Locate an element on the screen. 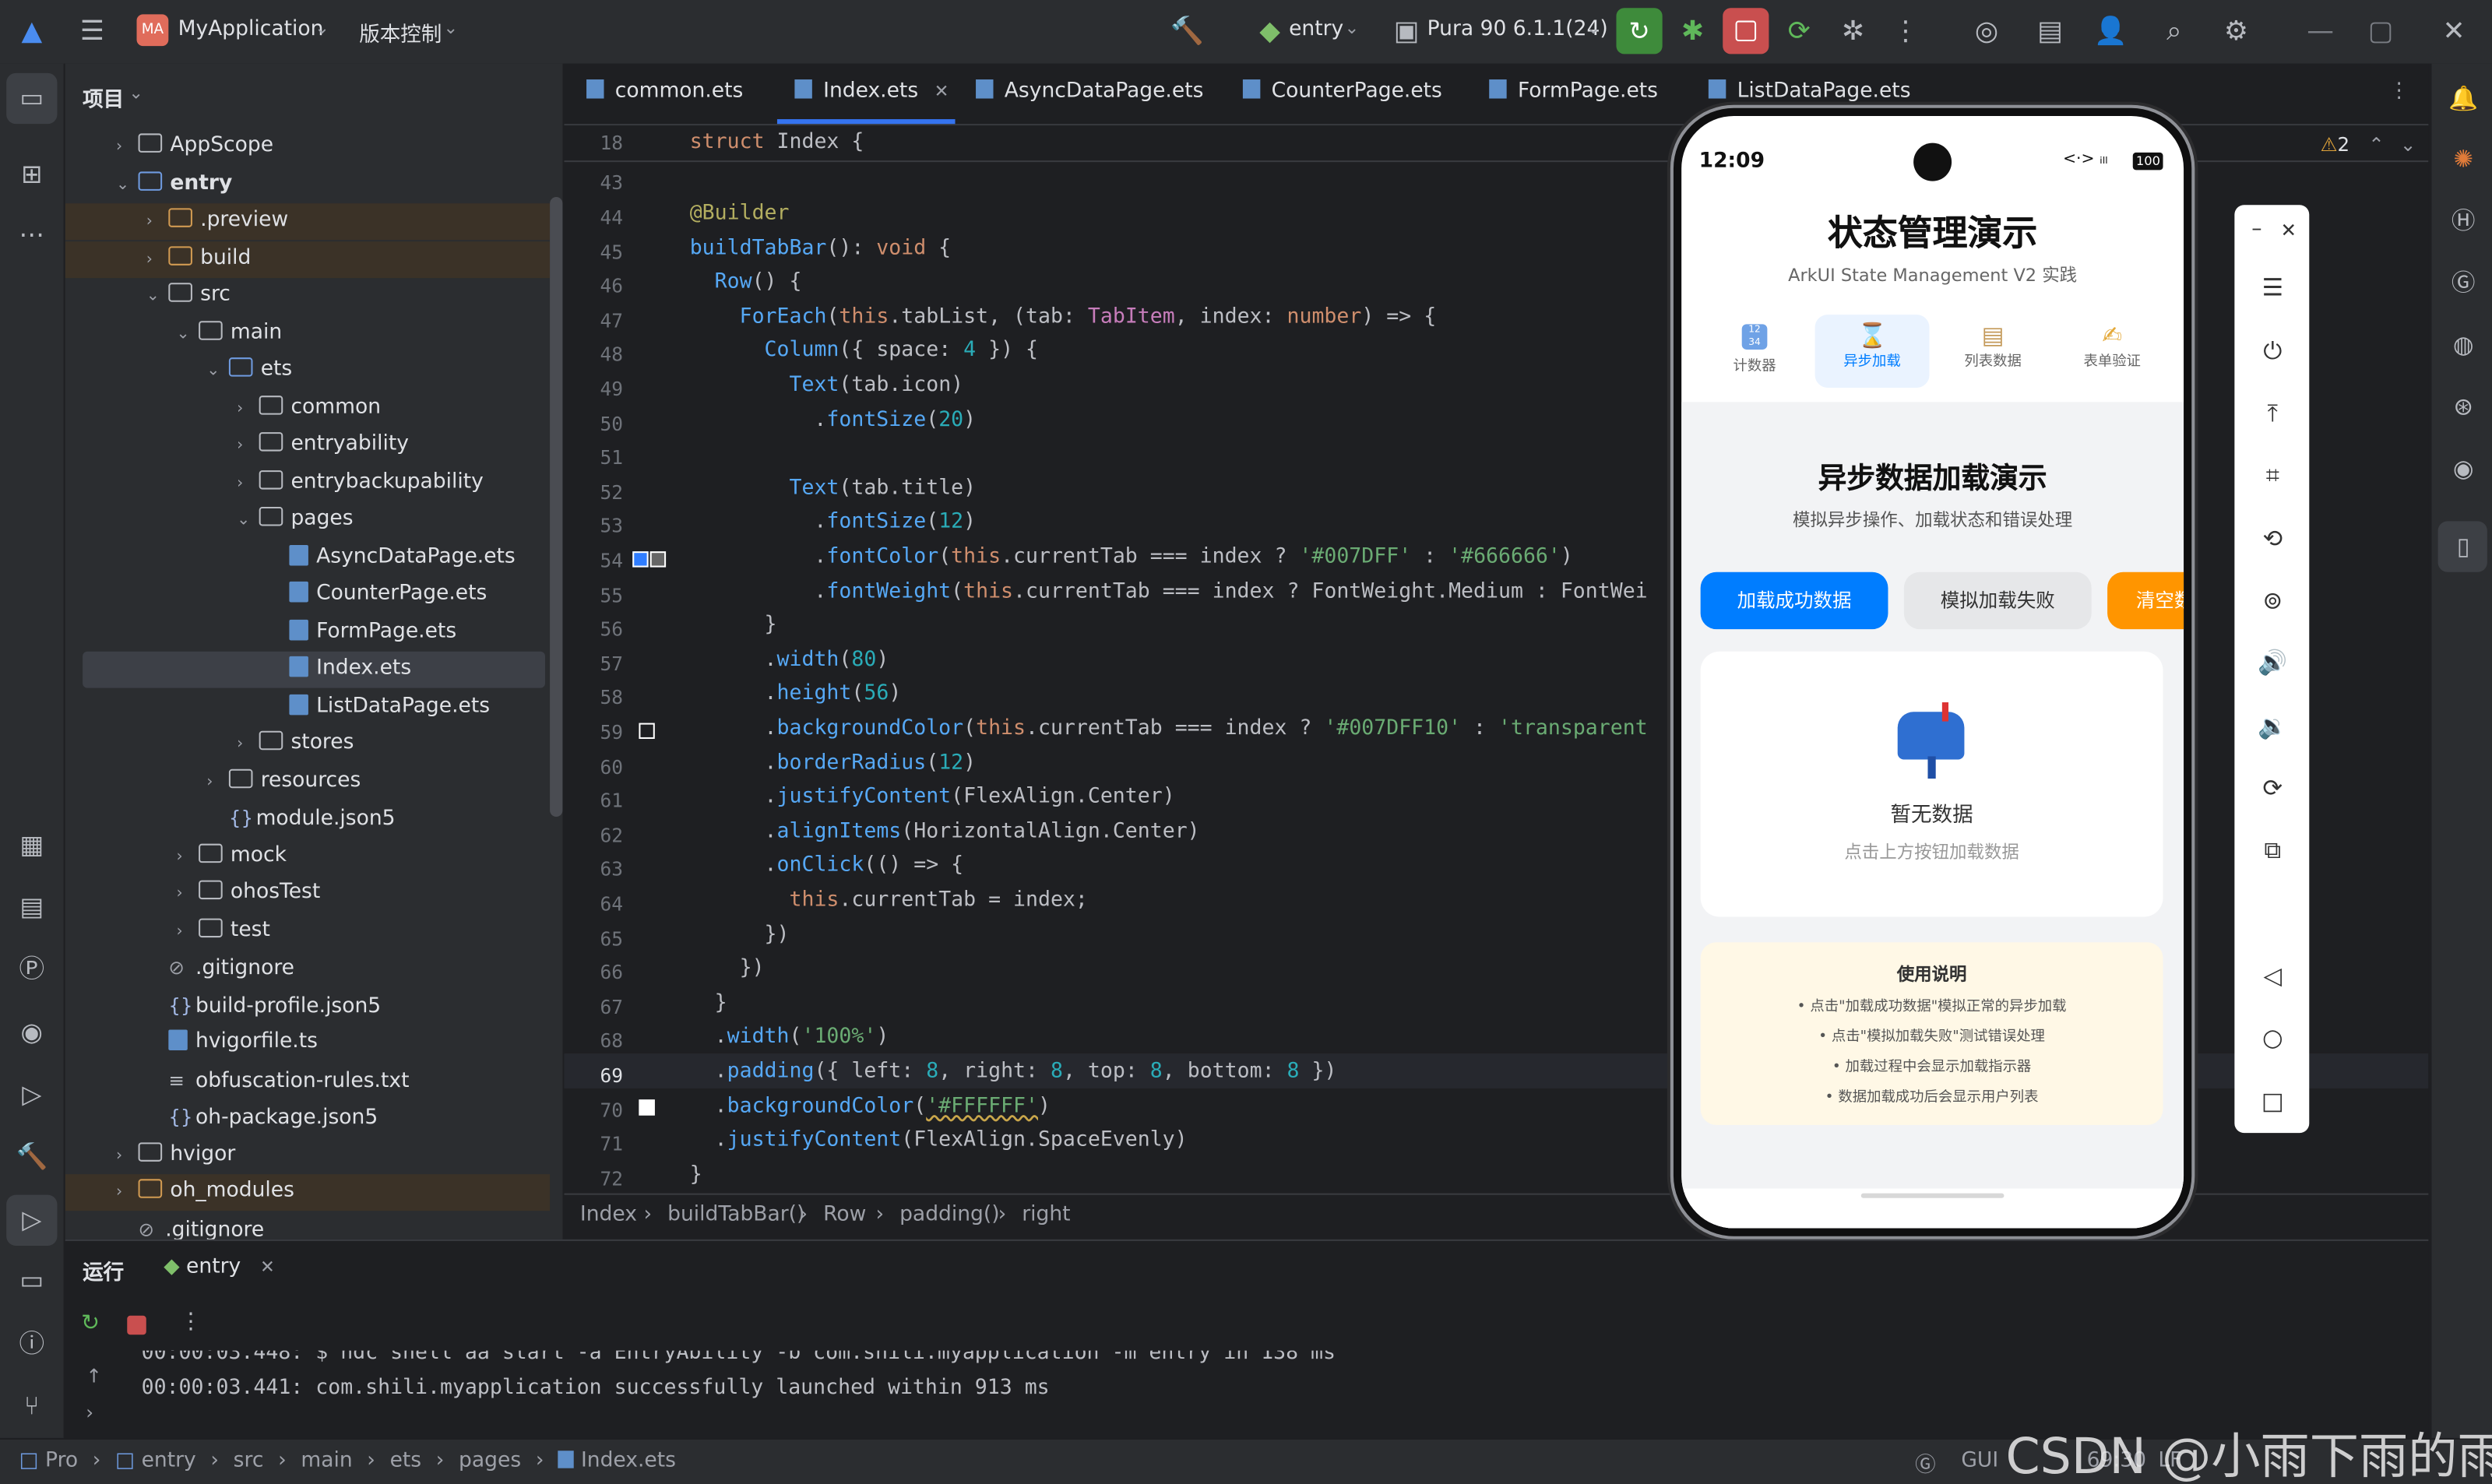 The image size is (2492, 1484). tree-item: › stores is located at coordinates (295, 744).